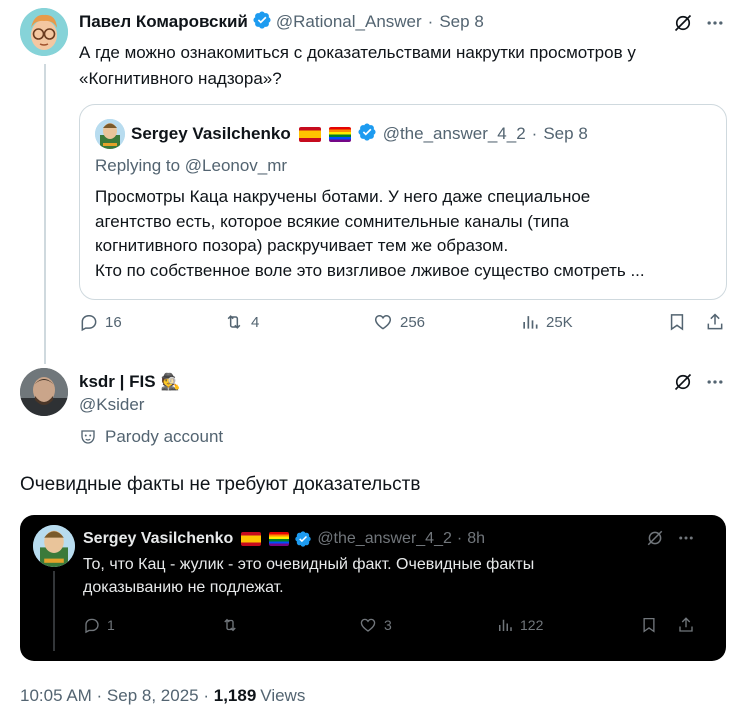  I want to click on repost-button: 4, so click(241, 322).